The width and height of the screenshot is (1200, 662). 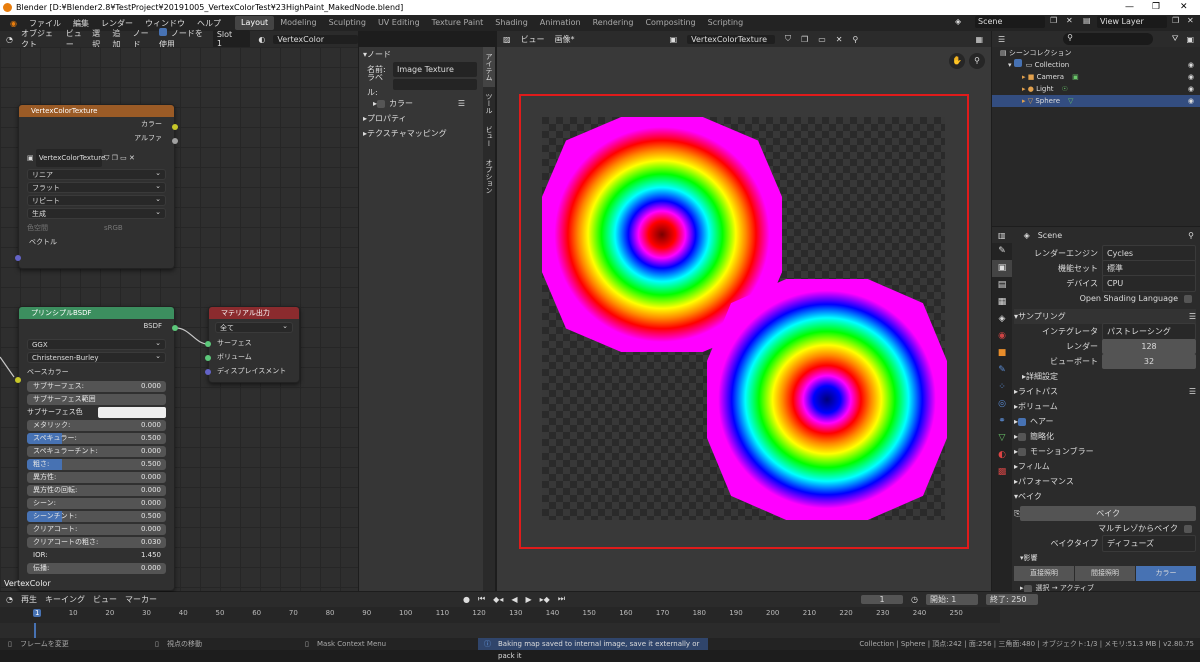 What do you see at coordinates (96, 425) in the screenshot?
I see `bsdf-field-3: メタリック: 0.000` at bounding box center [96, 425].